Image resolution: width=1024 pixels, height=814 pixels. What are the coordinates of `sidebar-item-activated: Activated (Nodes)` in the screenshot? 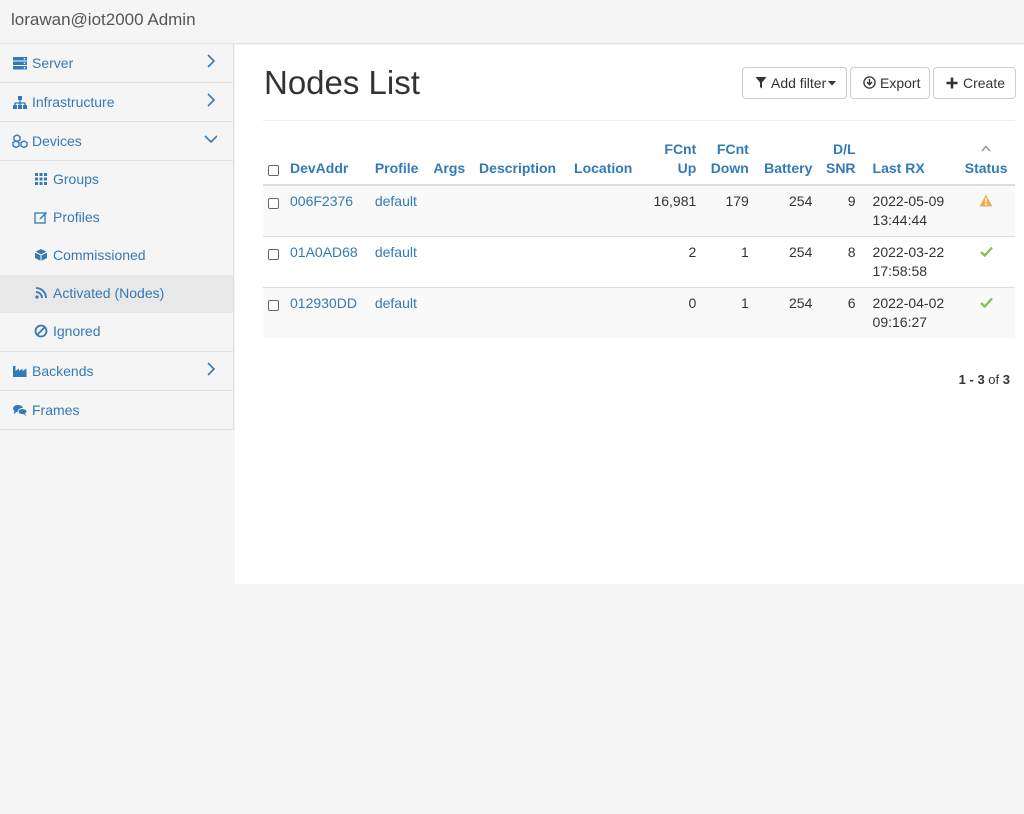 It's located at (116, 294).